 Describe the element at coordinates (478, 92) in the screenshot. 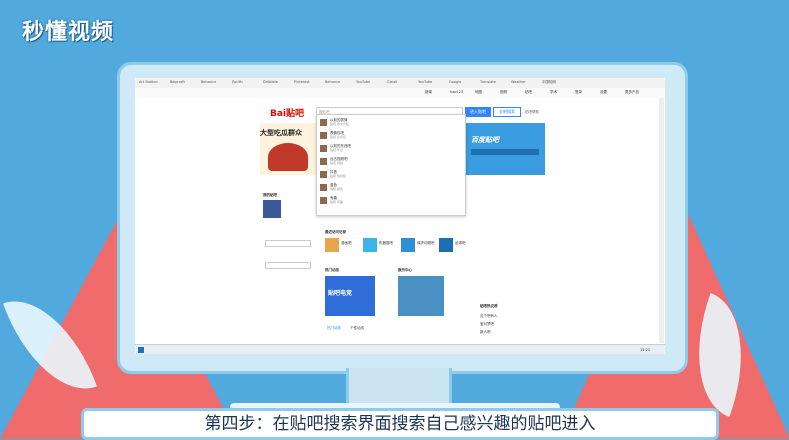

I see `nav-link: 地图` at that location.